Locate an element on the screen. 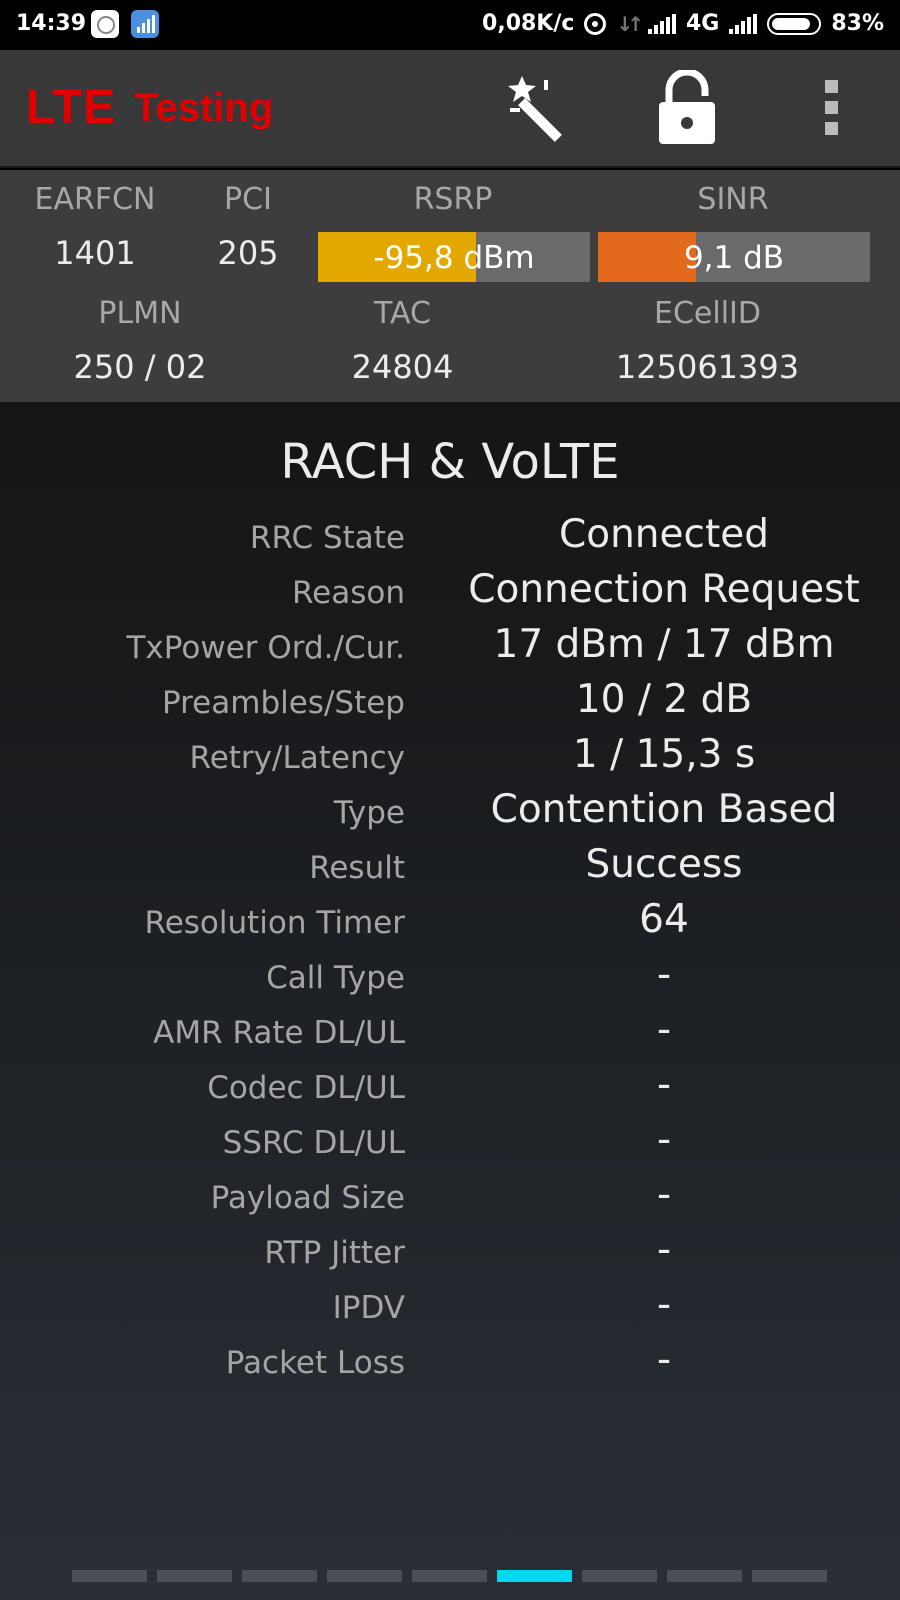 The width and height of the screenshot is (900, 1600). magic-wand-button is located at coordinates (544, 108).